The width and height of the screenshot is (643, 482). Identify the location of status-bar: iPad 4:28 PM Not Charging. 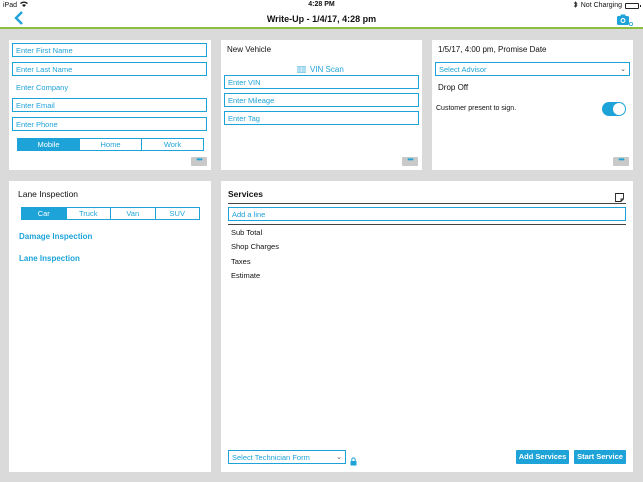
(321, 5).